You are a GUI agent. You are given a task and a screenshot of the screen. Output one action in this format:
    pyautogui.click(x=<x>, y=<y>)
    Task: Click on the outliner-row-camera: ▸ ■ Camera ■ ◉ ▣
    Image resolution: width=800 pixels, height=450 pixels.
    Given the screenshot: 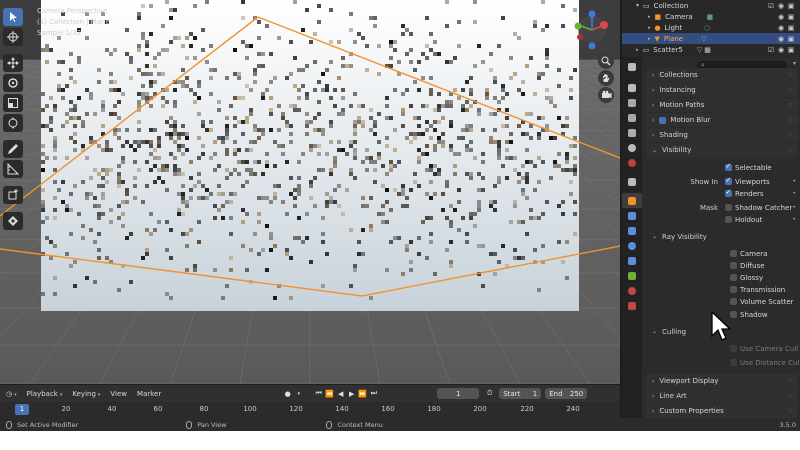 What is the action you would take?
    pyautogui.click(x=711, y=16)
    